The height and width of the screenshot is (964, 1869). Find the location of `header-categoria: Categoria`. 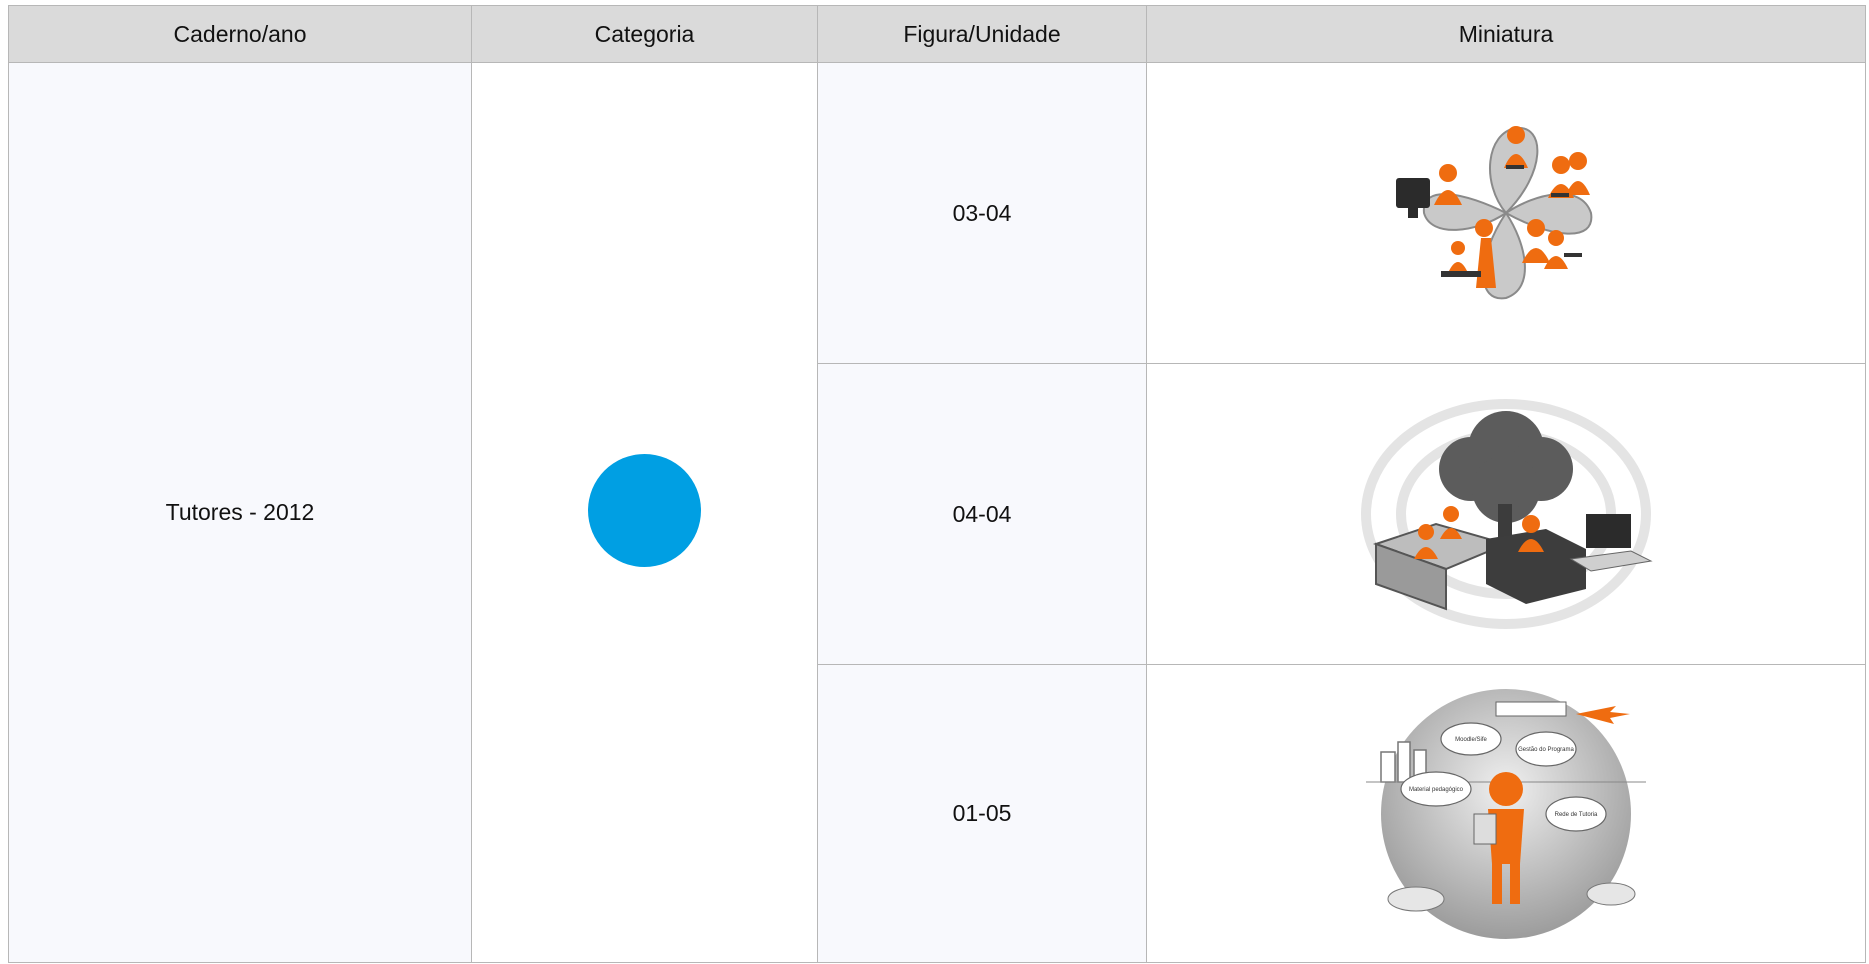

header-categoria: Categoria is located at coordinates (644, 34).